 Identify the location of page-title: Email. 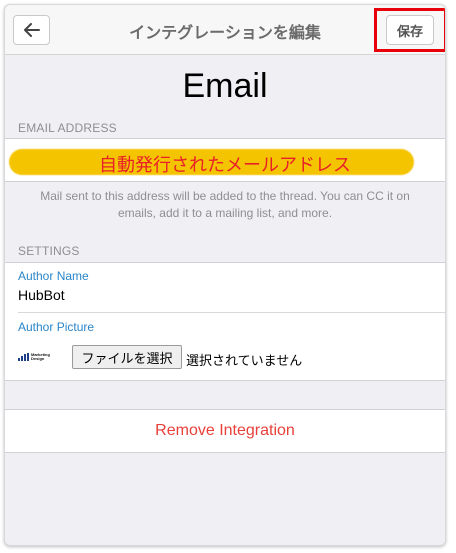
(225, 86).